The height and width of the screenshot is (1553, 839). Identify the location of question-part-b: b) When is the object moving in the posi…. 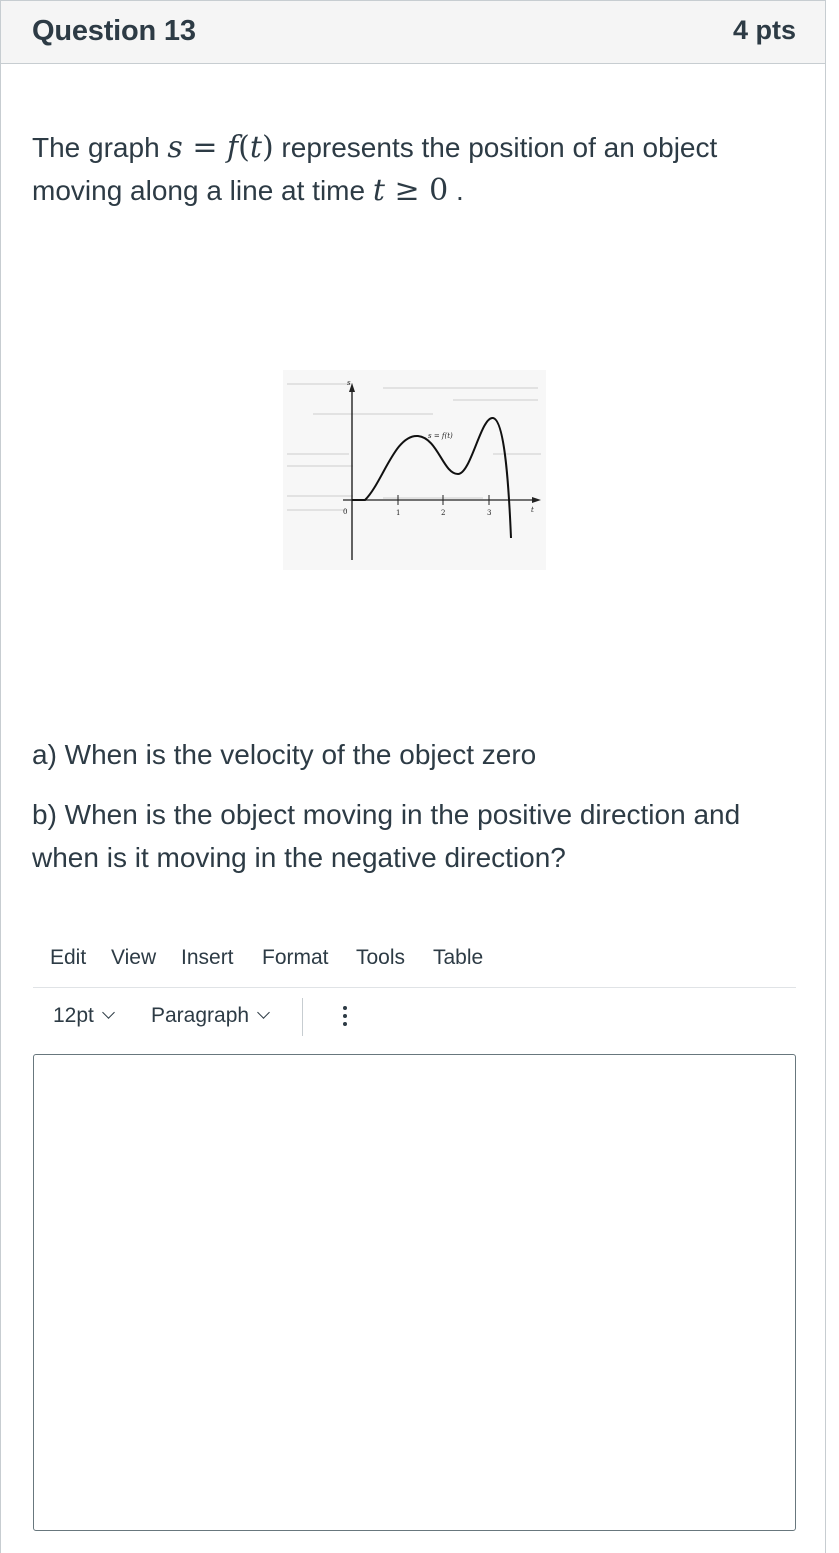
(386, 836).